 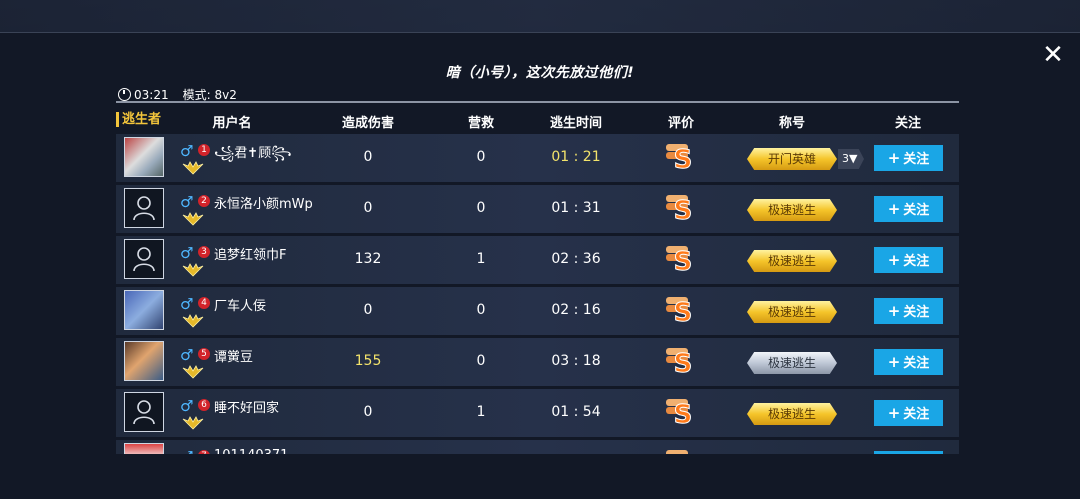 I want to click on damage-value: 155, so click(x=368, y=361).